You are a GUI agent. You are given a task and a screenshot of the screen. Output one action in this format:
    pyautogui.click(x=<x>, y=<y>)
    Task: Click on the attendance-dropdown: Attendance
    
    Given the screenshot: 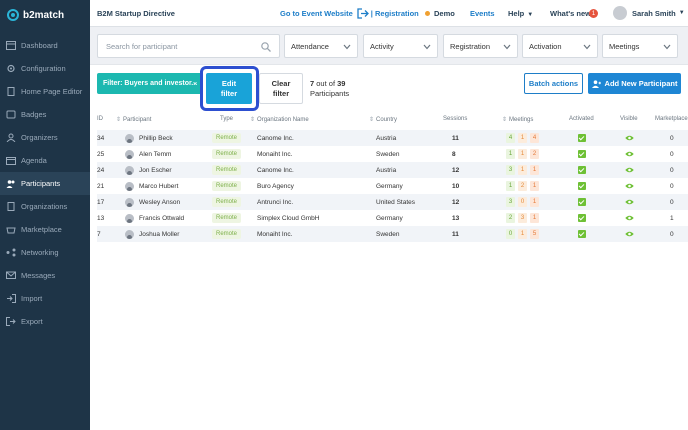 What is the action you would take?
    pyautogui.click(x=321, y=46)
    